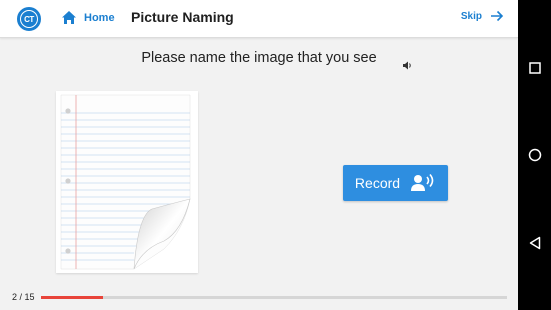  I want to click on triangle-back-icon, so click(534, 242).